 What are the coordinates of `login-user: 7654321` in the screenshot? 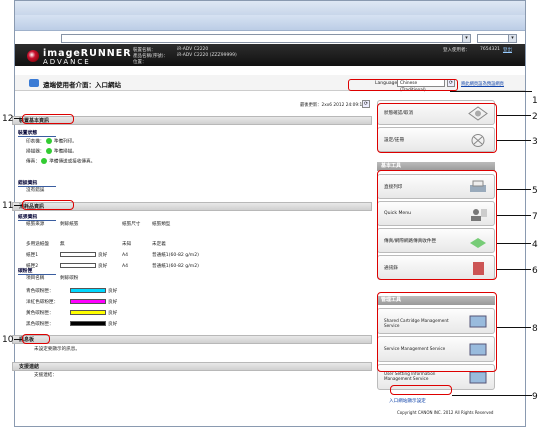 It's located at (490, 49).